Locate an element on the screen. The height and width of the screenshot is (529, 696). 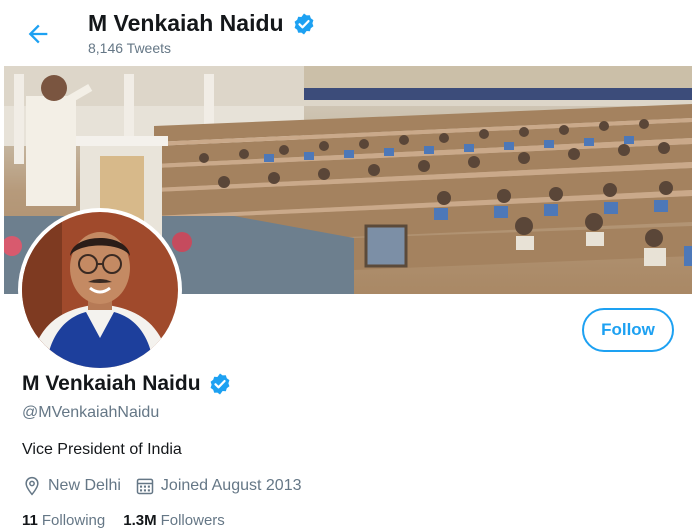
arrow-left-icon is located at coordinates (38, 34).